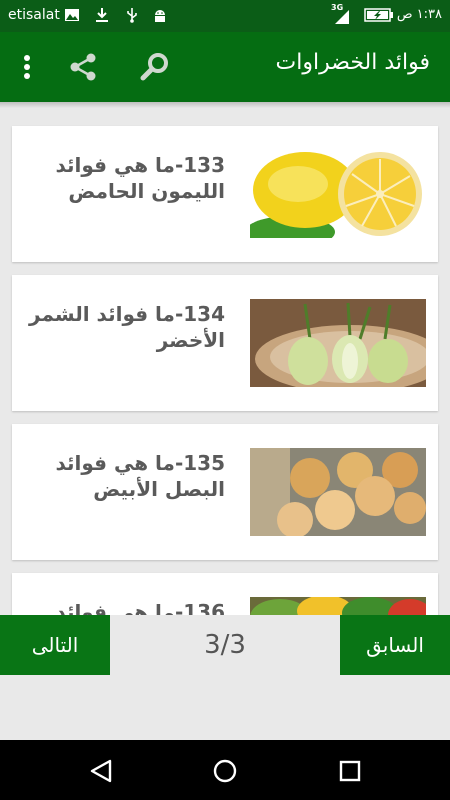 The width and height of the screenshot is (450, 800). I want to click on list-item-title: 134-ما فوائد الشمر الأخضر, so click(127, 327).